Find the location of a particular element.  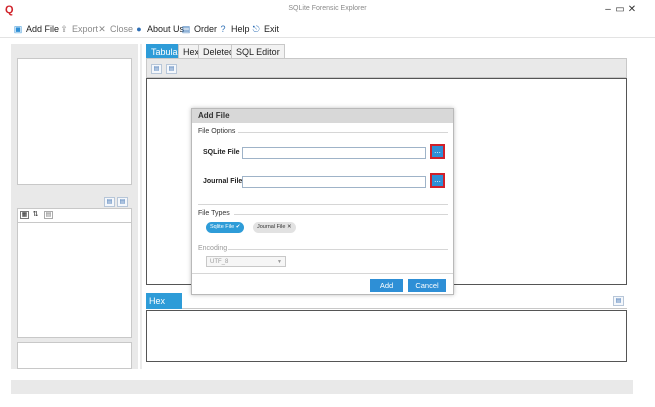

about-us-label: About Us is located at coordinates (166, 29).